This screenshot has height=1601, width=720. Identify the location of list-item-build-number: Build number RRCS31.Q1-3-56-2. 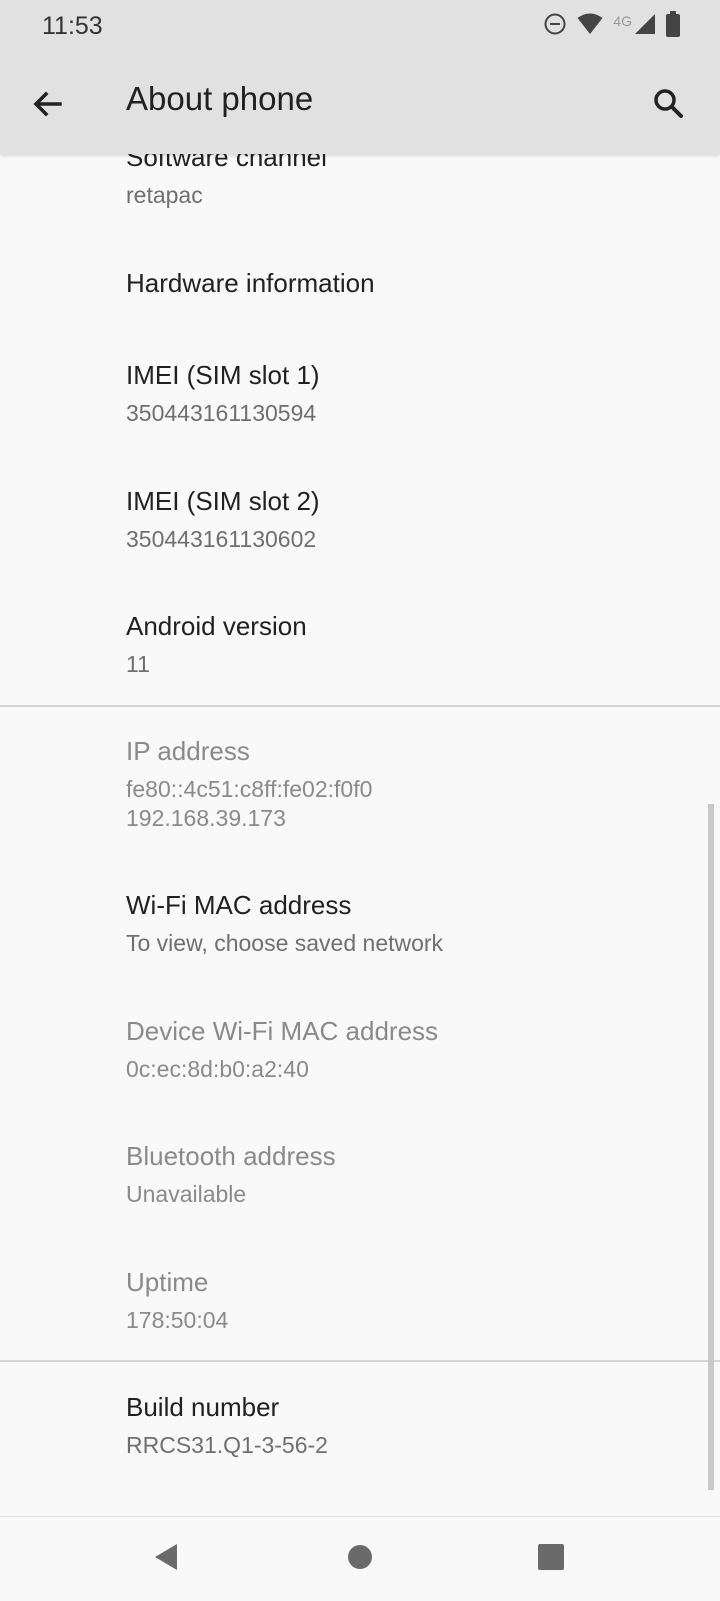
(423, 1426).